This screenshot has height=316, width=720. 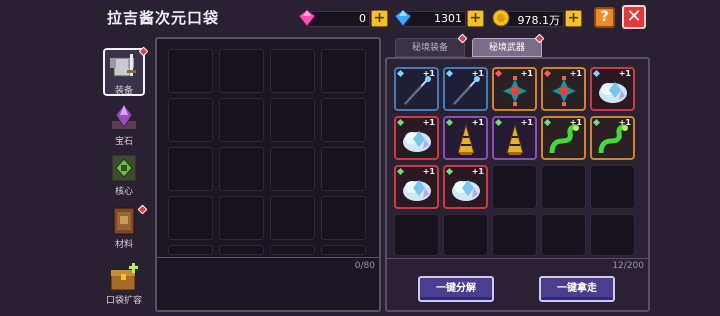 I want to click on sidebar-item-equipment: 装备, so click(x=126, y=73).